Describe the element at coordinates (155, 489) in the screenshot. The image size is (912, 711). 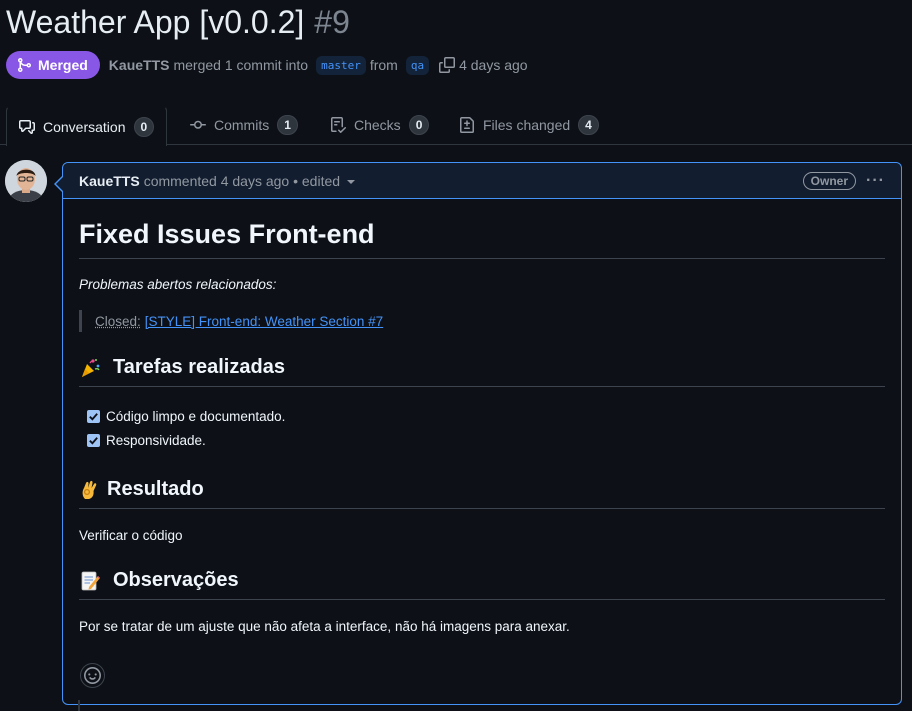
I see `result-heading-text: Resultado` at that location.